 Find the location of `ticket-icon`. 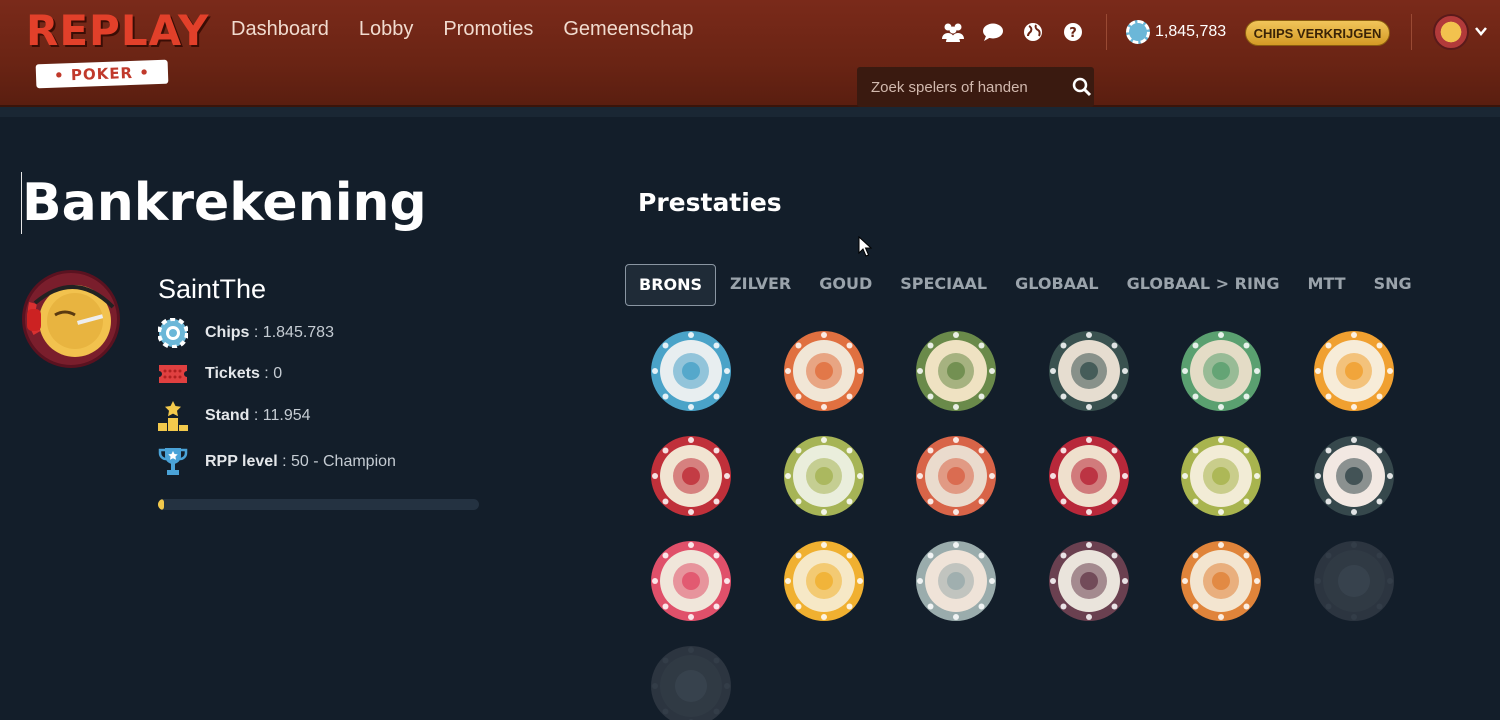

ticket-icon is located at coordinates (173, 374).